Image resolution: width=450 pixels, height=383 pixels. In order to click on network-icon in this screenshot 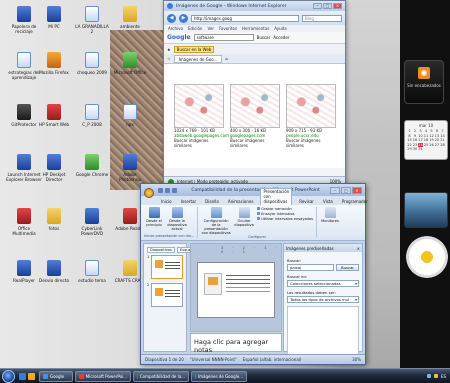, I will do `click(428, 376)`.